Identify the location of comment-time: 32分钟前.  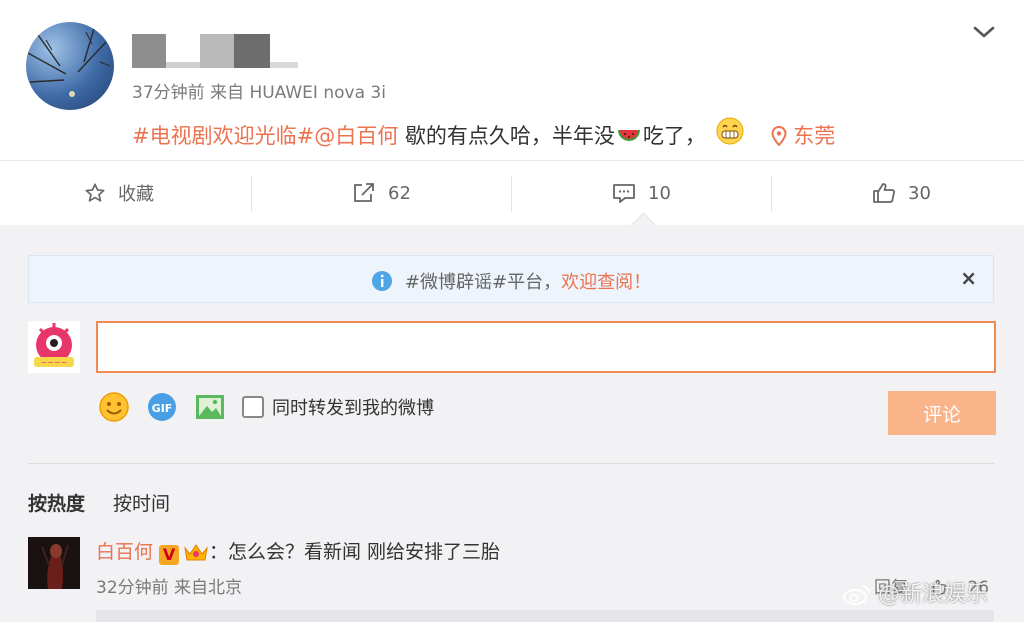
(132, 588).